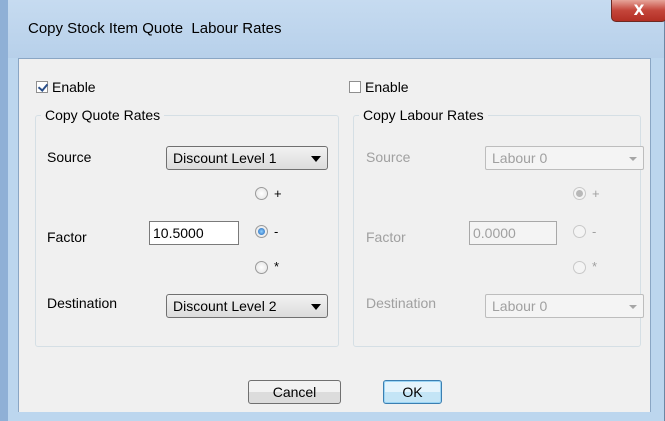 The image size is (665, 421). Describe the element at coordinates (579, 267) in the screenshot. I see `labour-radio-times` at that location.